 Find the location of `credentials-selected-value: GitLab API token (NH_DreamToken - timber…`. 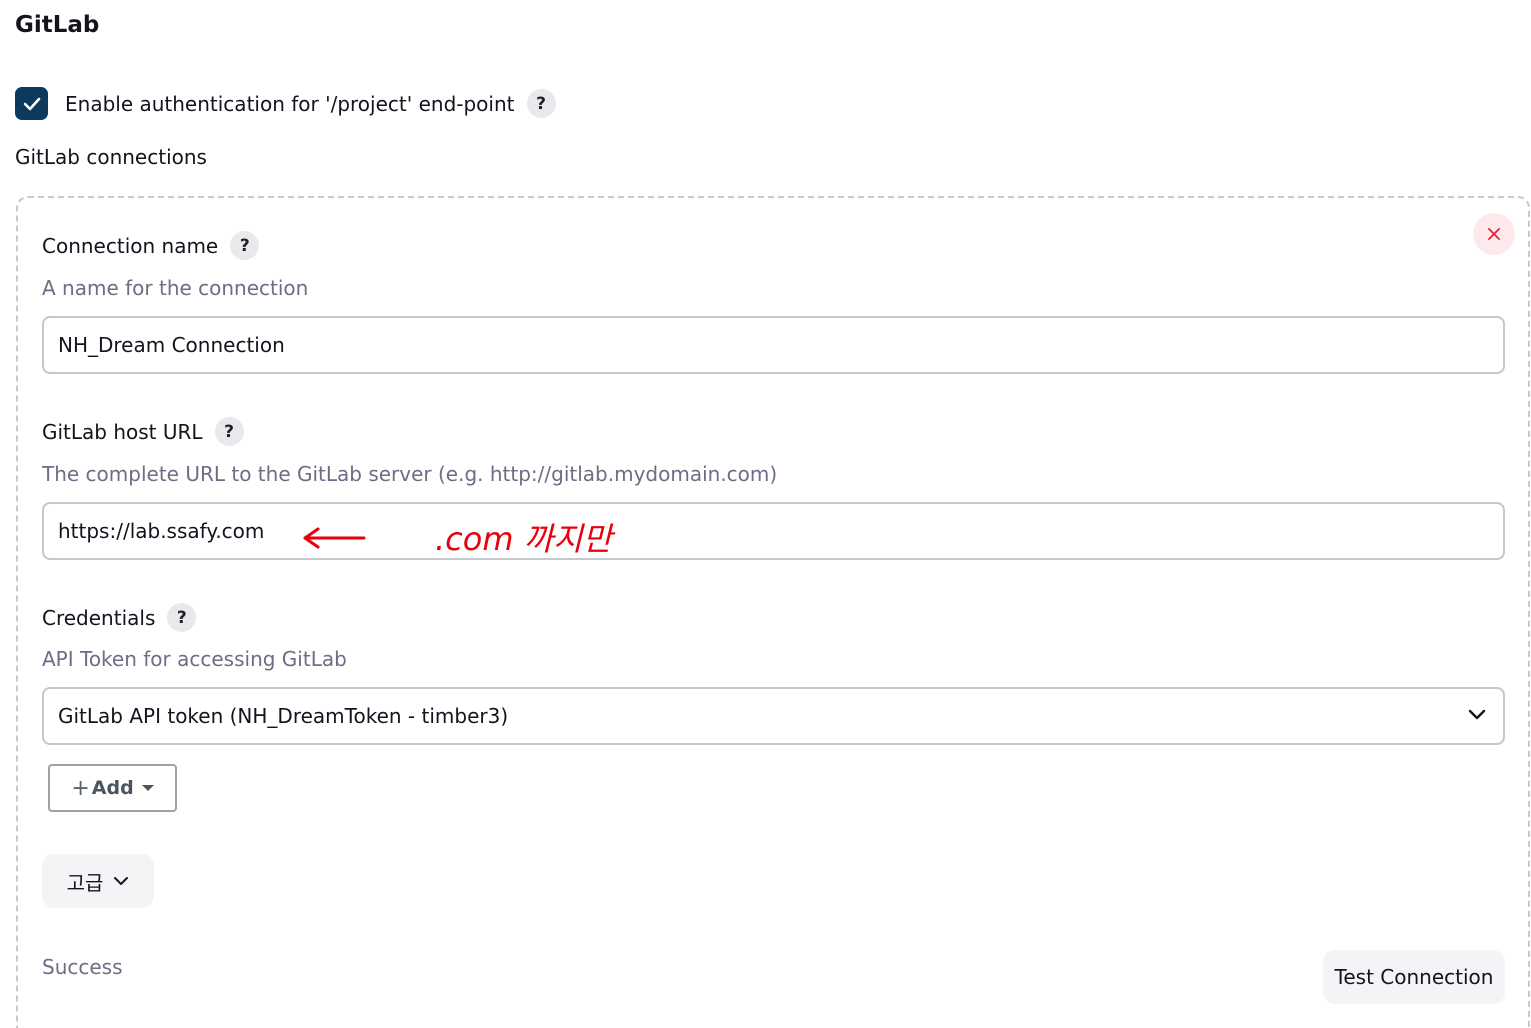

credentials-selected-value: GitLab API token (NH_DreamToken - timber… is located at coordinates (283, 716).